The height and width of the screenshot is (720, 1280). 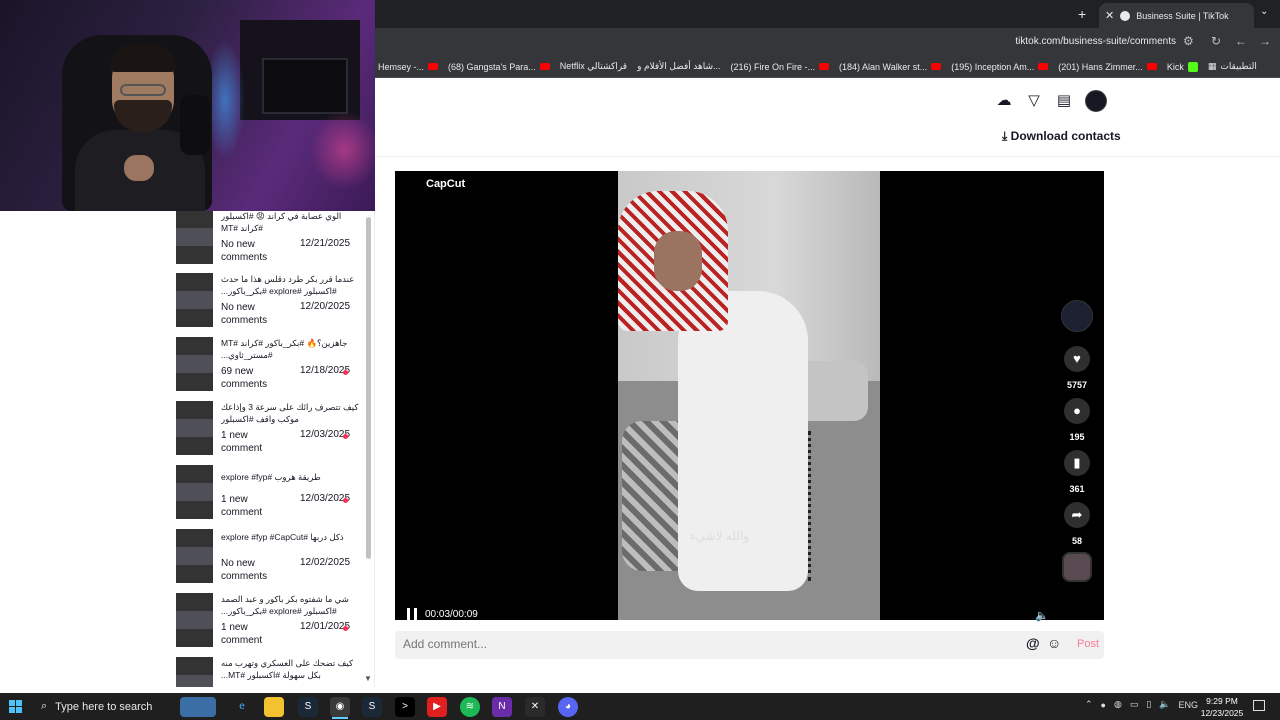 What do you see at coordinates (1222, 701) in the screenshot?
I see `clock-time: 9:29 PM` at bounding box center [1222, 701].